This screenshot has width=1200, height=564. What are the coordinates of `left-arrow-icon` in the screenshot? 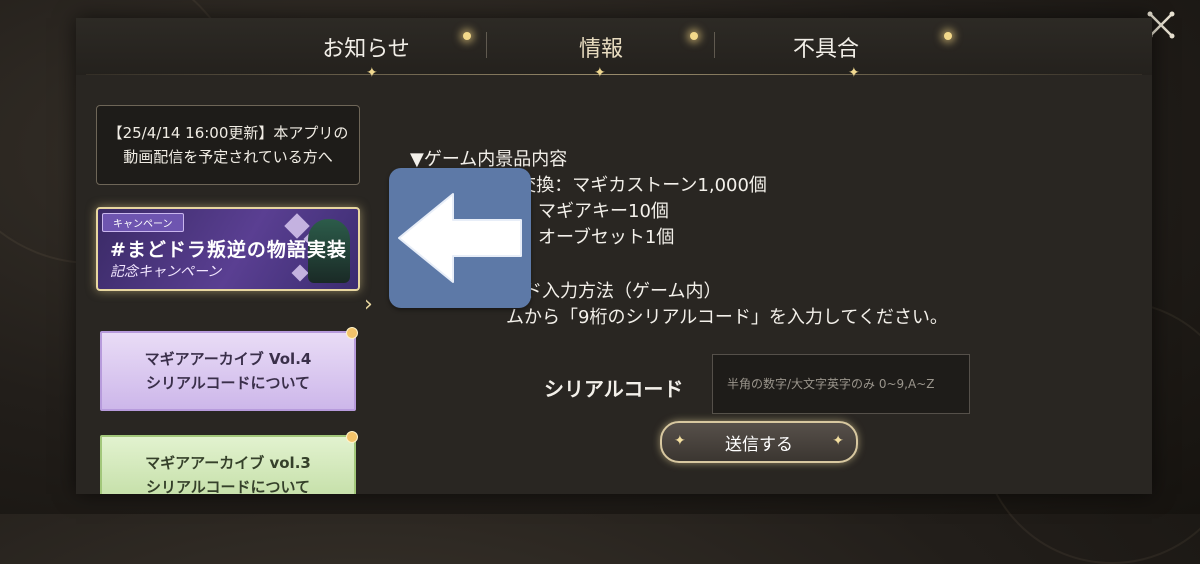 It's located at (460, 238).